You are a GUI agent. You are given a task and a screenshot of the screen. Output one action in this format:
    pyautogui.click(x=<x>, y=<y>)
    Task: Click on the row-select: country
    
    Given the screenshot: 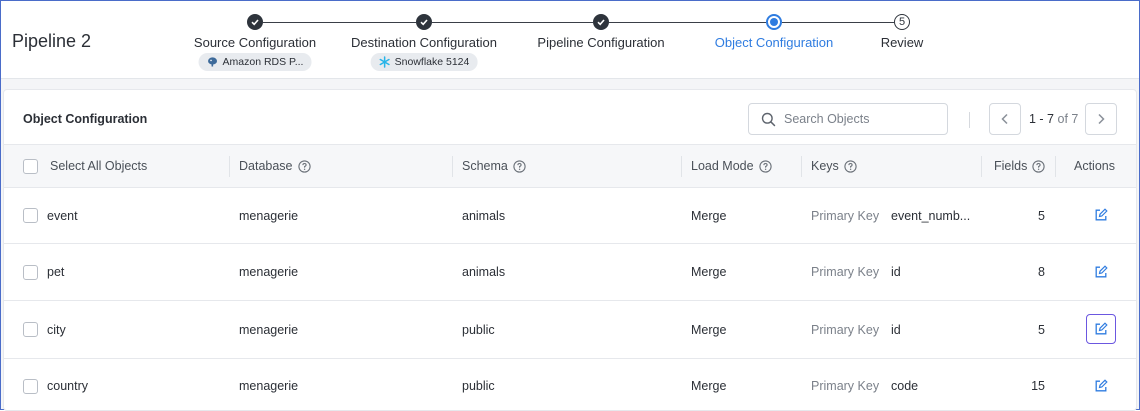 What is the action you would take?
    pyautogui.click(x=55, y=384)
    